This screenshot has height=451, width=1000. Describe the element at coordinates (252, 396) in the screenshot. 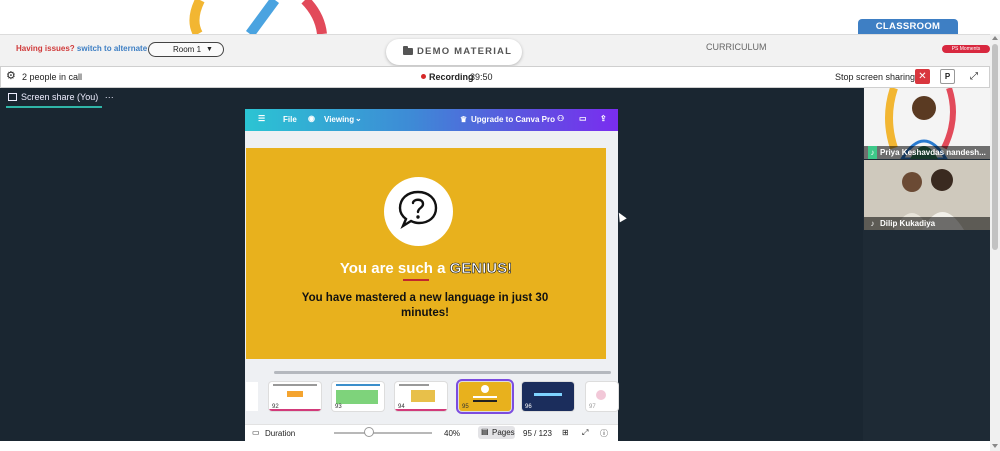

I see `thumbnail-partial` at that location.